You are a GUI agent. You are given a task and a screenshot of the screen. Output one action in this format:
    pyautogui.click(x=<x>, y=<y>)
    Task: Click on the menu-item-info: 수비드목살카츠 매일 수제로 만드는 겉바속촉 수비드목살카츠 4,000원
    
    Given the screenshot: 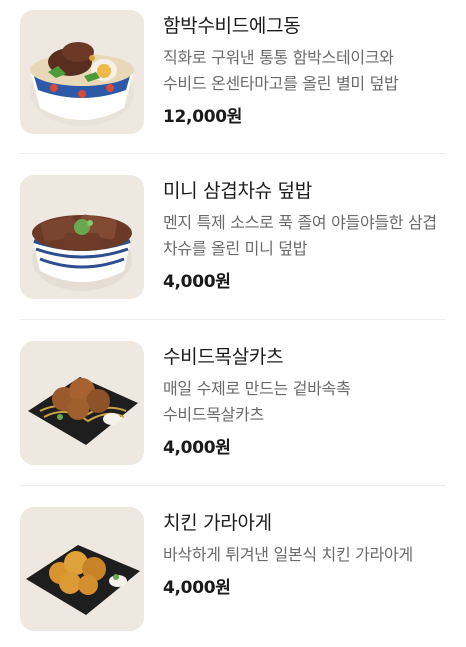 What is the action you would take?
    pyautogui.click(x=301, y=399)
    